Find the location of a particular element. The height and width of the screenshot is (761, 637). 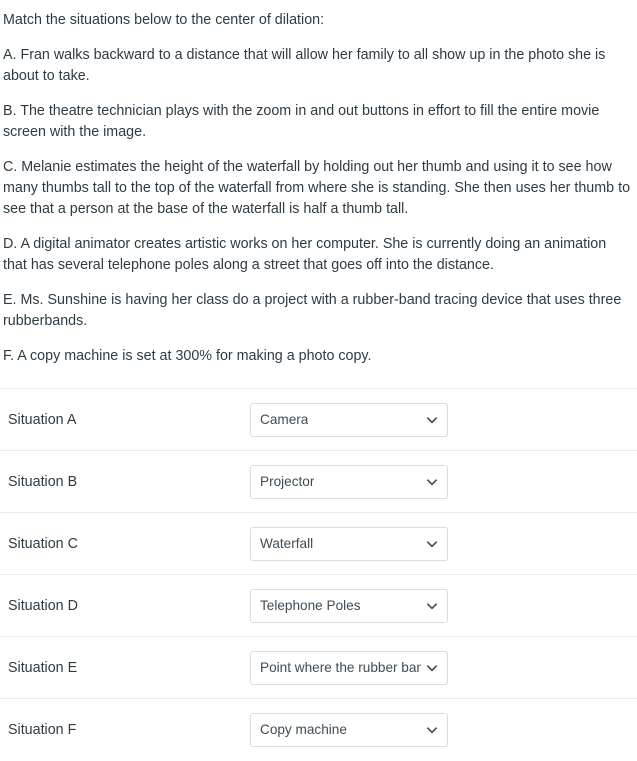

match-select-wrap-e: Point where the rubber bands meet is located at coordinates (349, 667).